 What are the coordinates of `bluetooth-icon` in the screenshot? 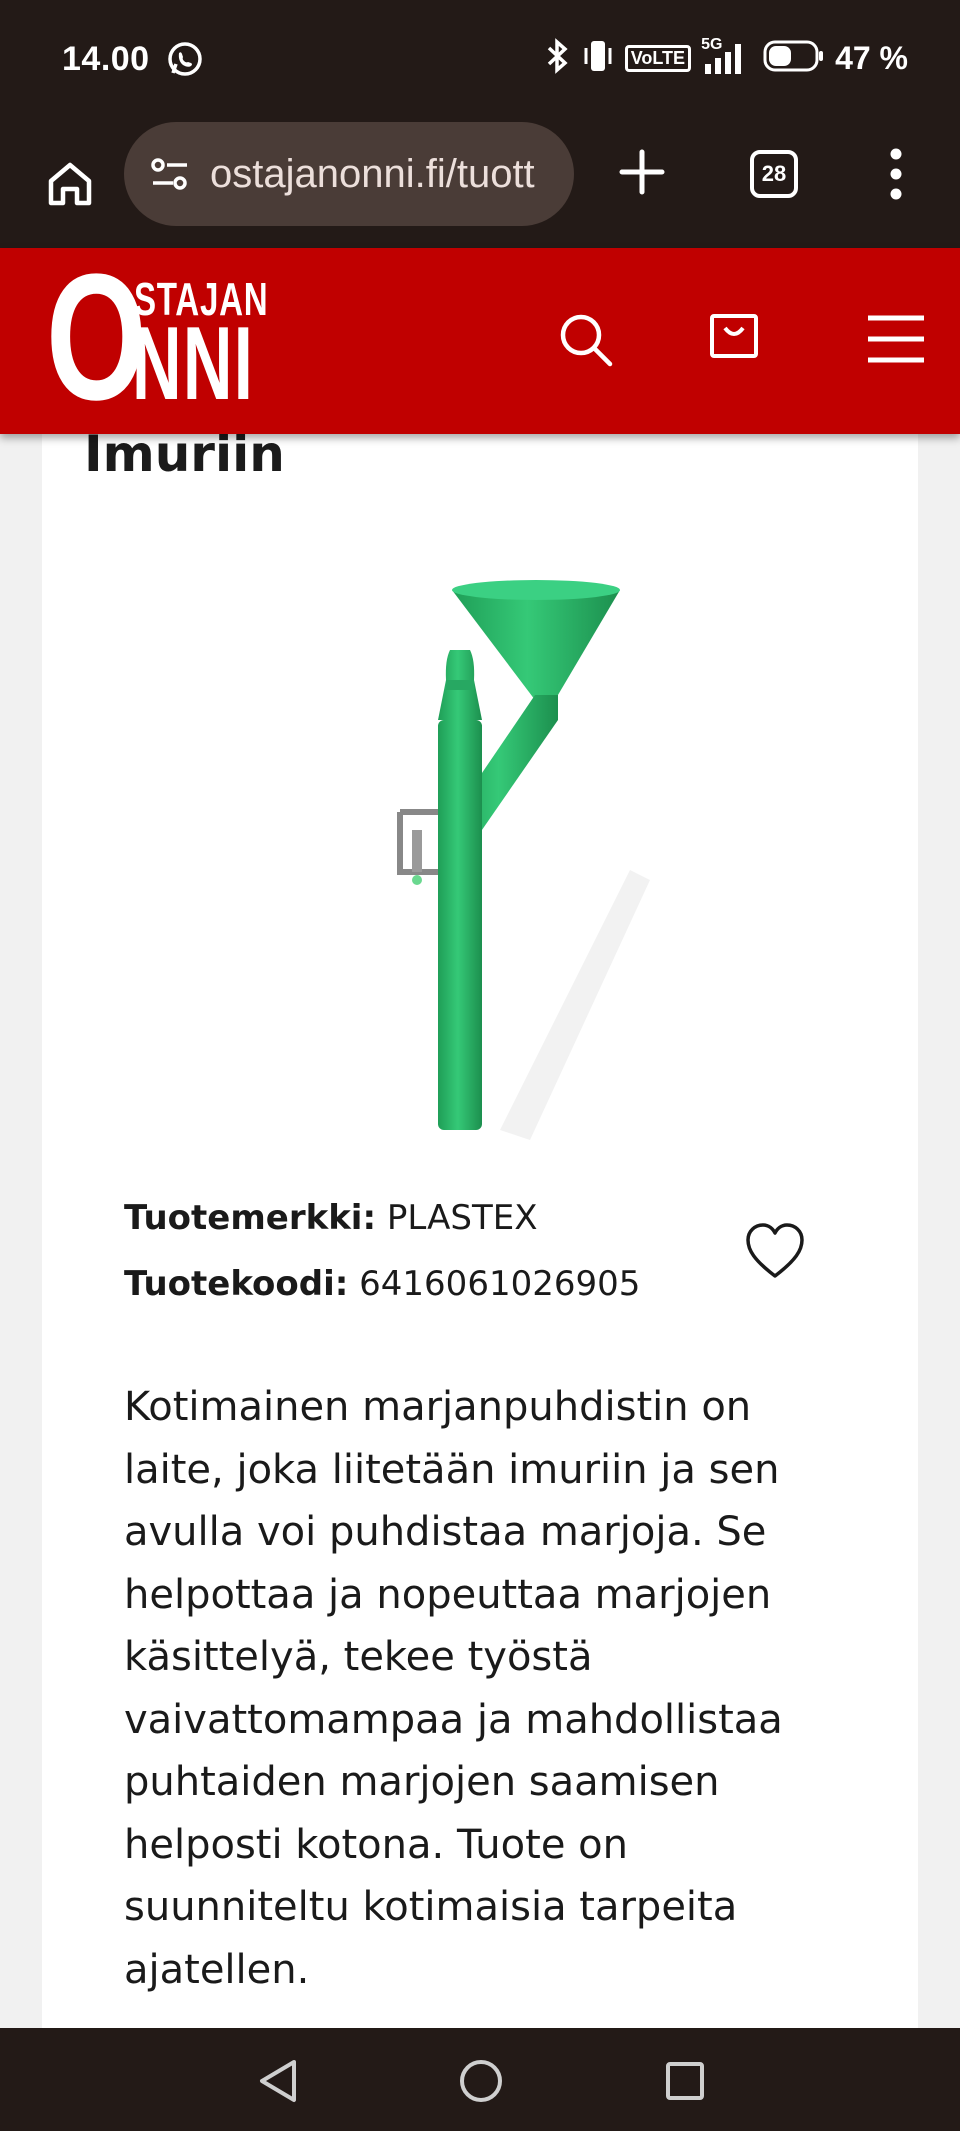 It's located at (558, 58).